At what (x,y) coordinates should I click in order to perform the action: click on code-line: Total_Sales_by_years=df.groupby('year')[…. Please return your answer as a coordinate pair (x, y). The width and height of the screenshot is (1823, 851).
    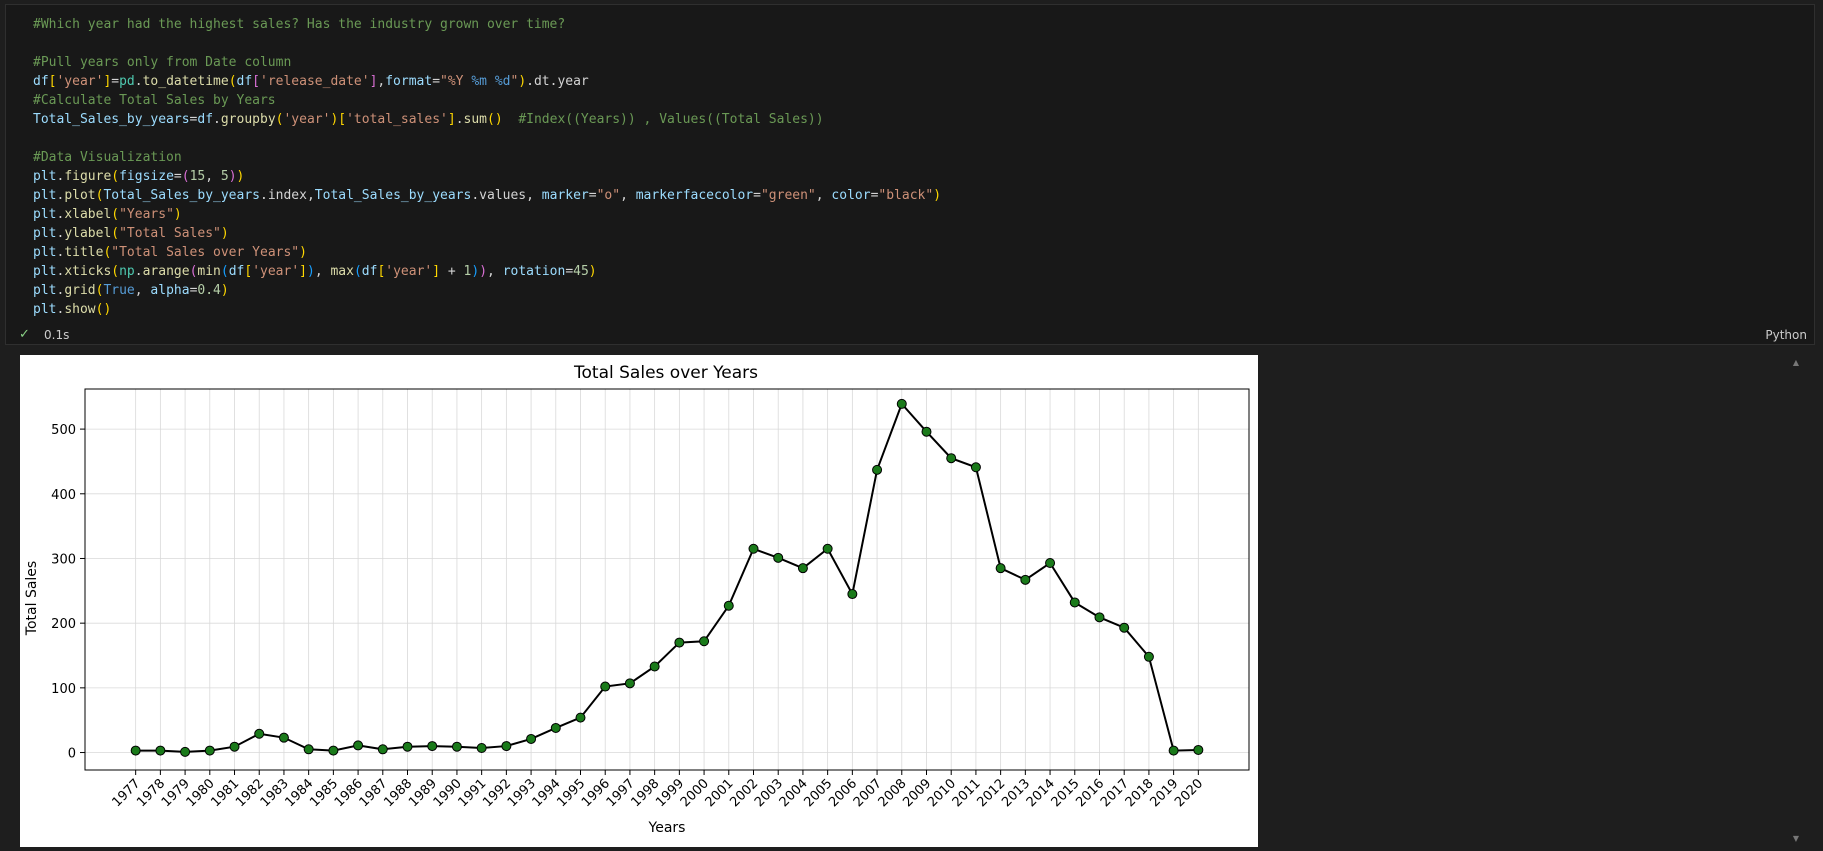
    Looking at the image, I should click on (487, 119).